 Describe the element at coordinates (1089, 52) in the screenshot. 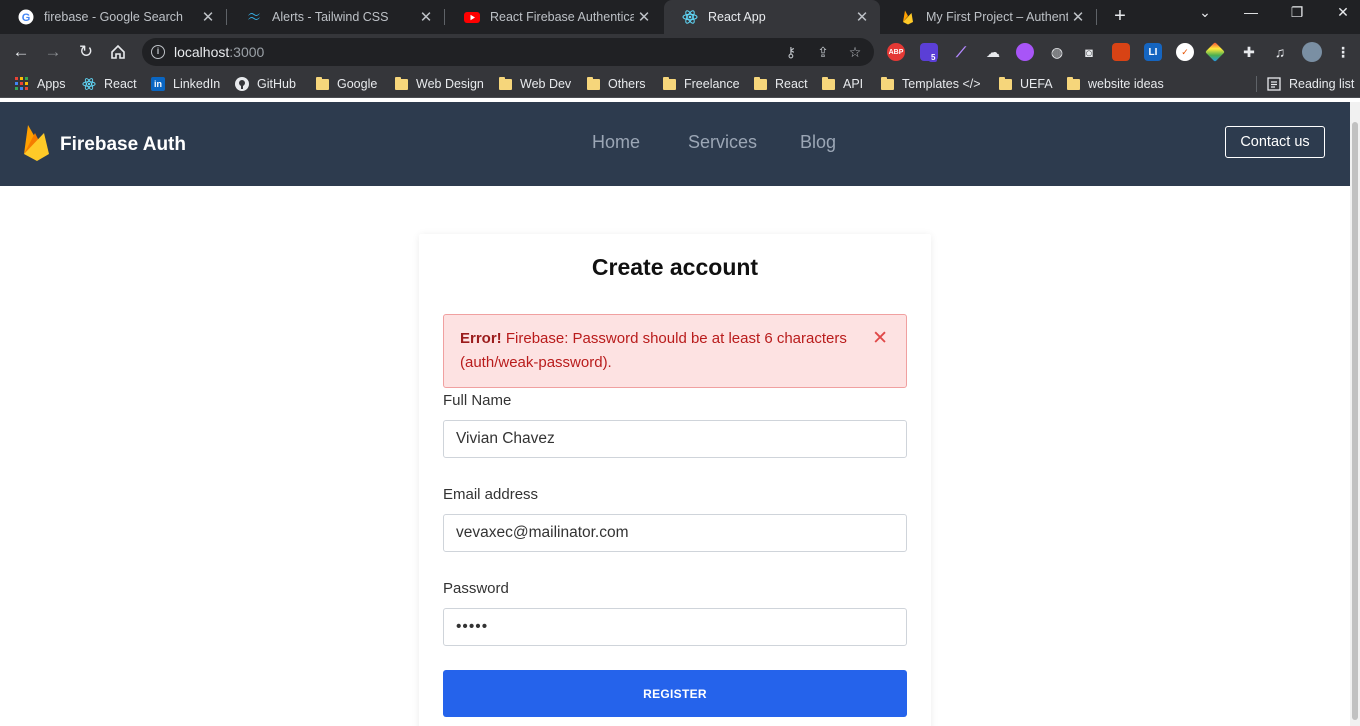

I see `camera-extension-icon: ◙` at that location.